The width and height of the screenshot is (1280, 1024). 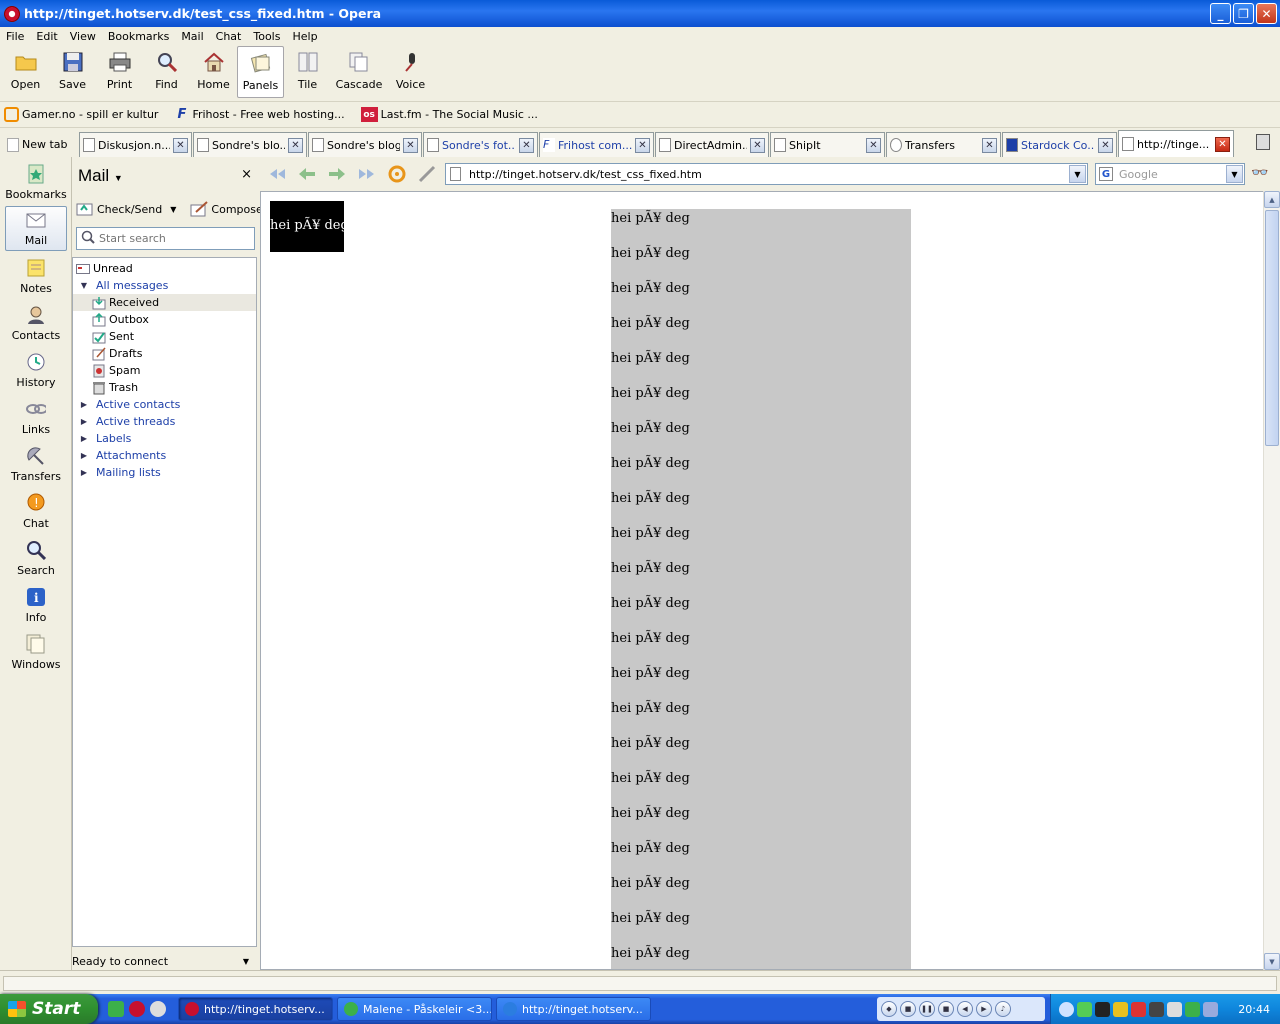 I want to click on msn-icon, so click(x=116, y=1009).